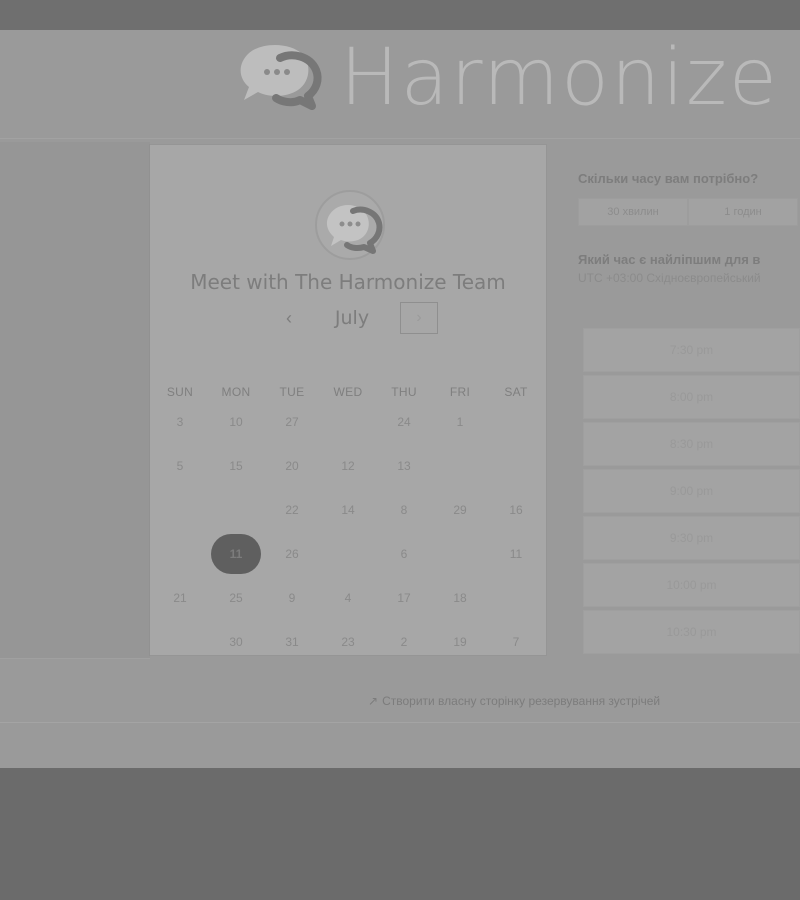  I want to click on calendar-day: 13, so click(404, 466).